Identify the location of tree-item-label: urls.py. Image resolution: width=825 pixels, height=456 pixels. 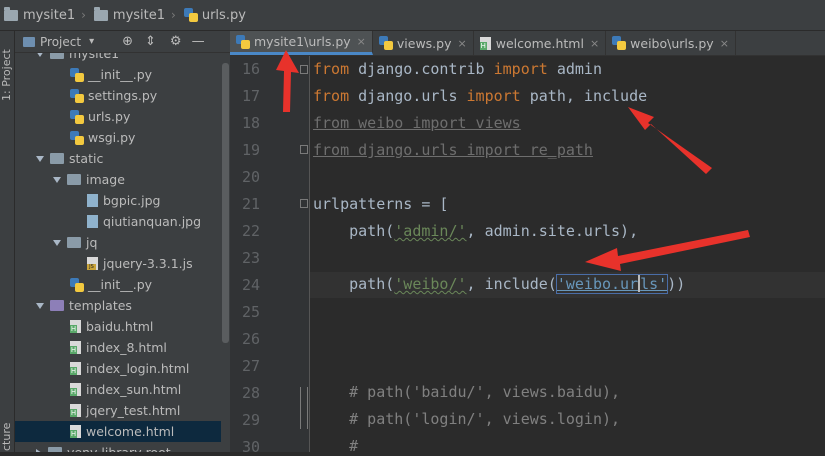
(109, 116).